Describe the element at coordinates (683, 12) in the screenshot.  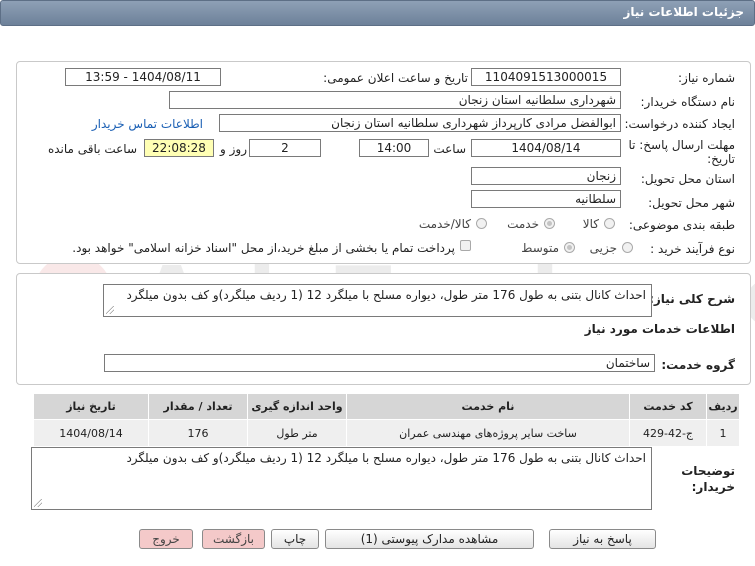
I see `page-title: جزئیات اطلاعات نیاز` at that location.